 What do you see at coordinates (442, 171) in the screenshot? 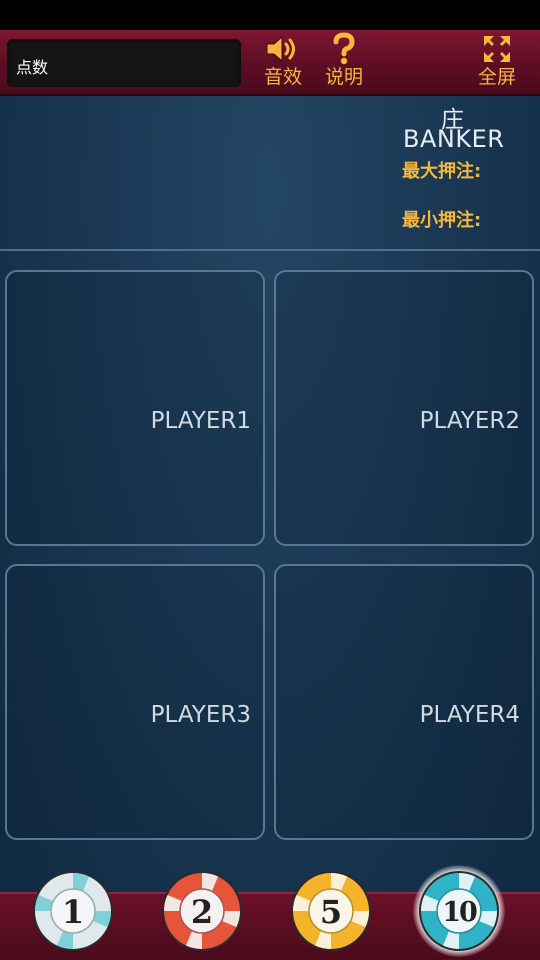
I see `max-bet-label: 最大押注:` at bounding box center [442, 171].